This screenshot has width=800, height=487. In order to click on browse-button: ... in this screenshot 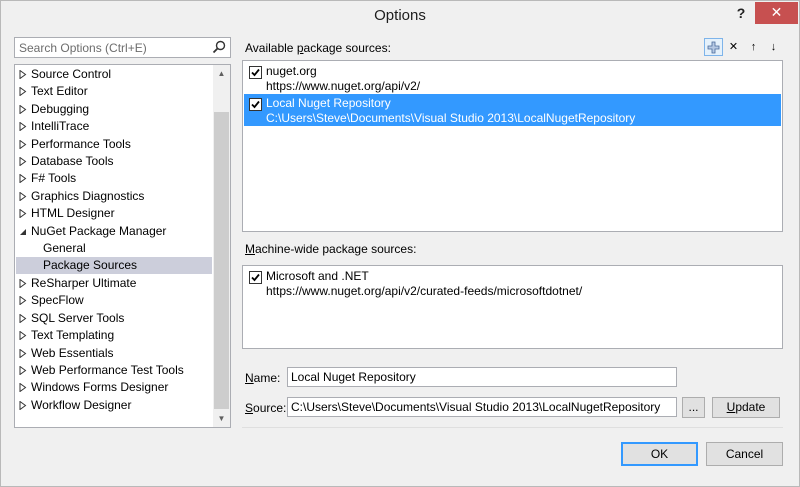, I will do `click(693, 407)`.